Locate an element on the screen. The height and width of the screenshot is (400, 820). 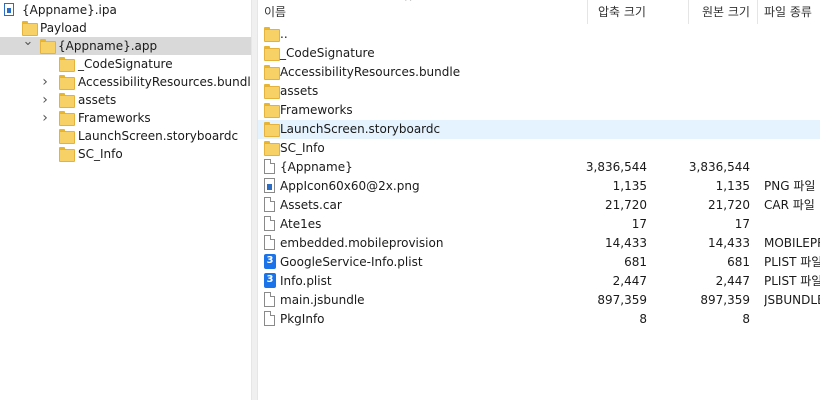
pane-splitter is located at coordinates (254, 200).